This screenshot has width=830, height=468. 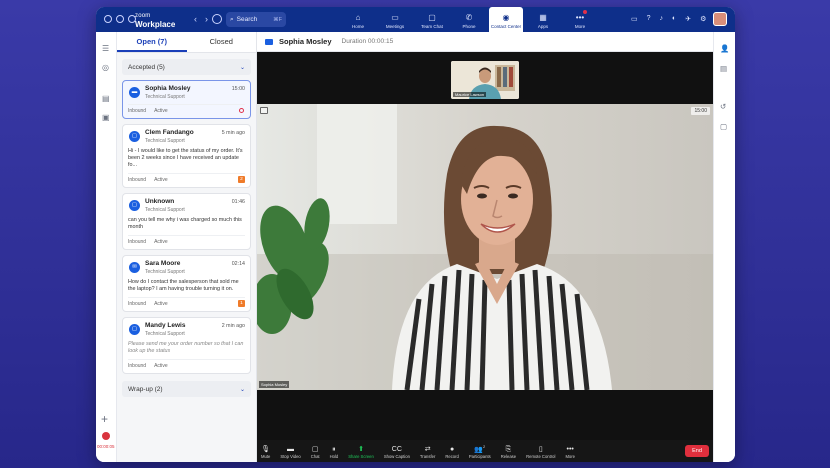 I want to click on toolbar-glyph: ●, so click(x=452, y=449).